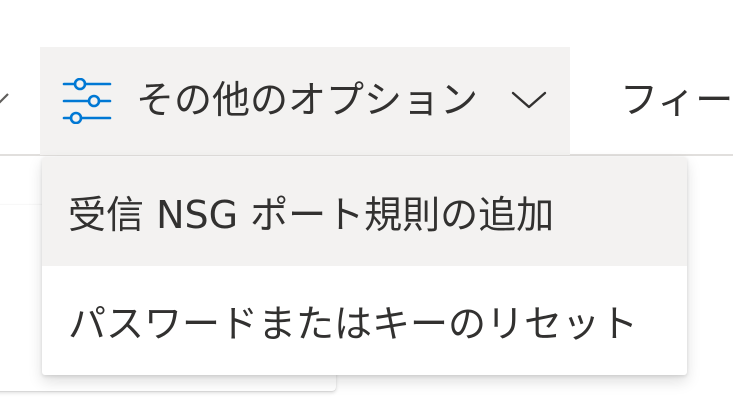  I want to click on filter-button-label: フィー, so click(676, 100).